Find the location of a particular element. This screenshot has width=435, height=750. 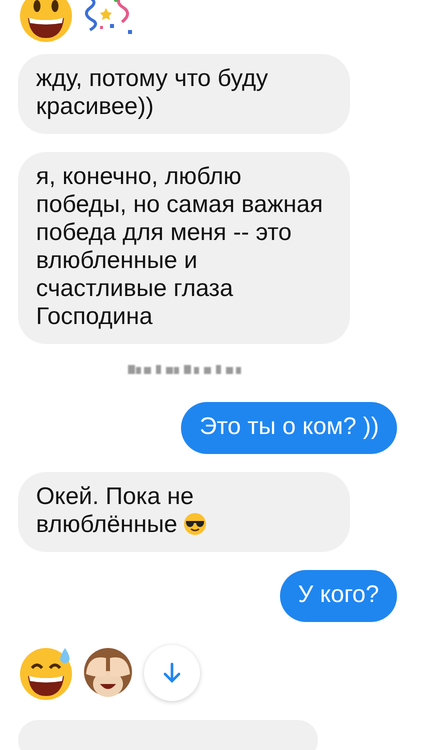

message-bubble: Окей. Пока не влюблённые is located at coordinates (184, 512).